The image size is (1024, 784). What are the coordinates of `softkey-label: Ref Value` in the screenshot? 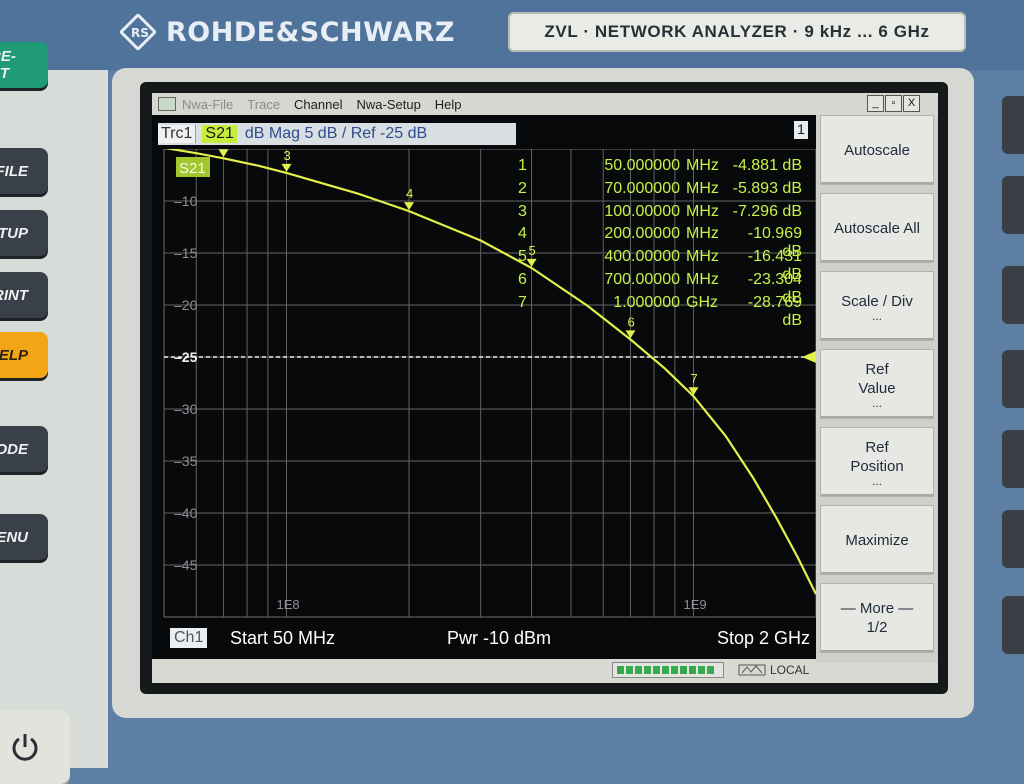 It's located at (877, 379).